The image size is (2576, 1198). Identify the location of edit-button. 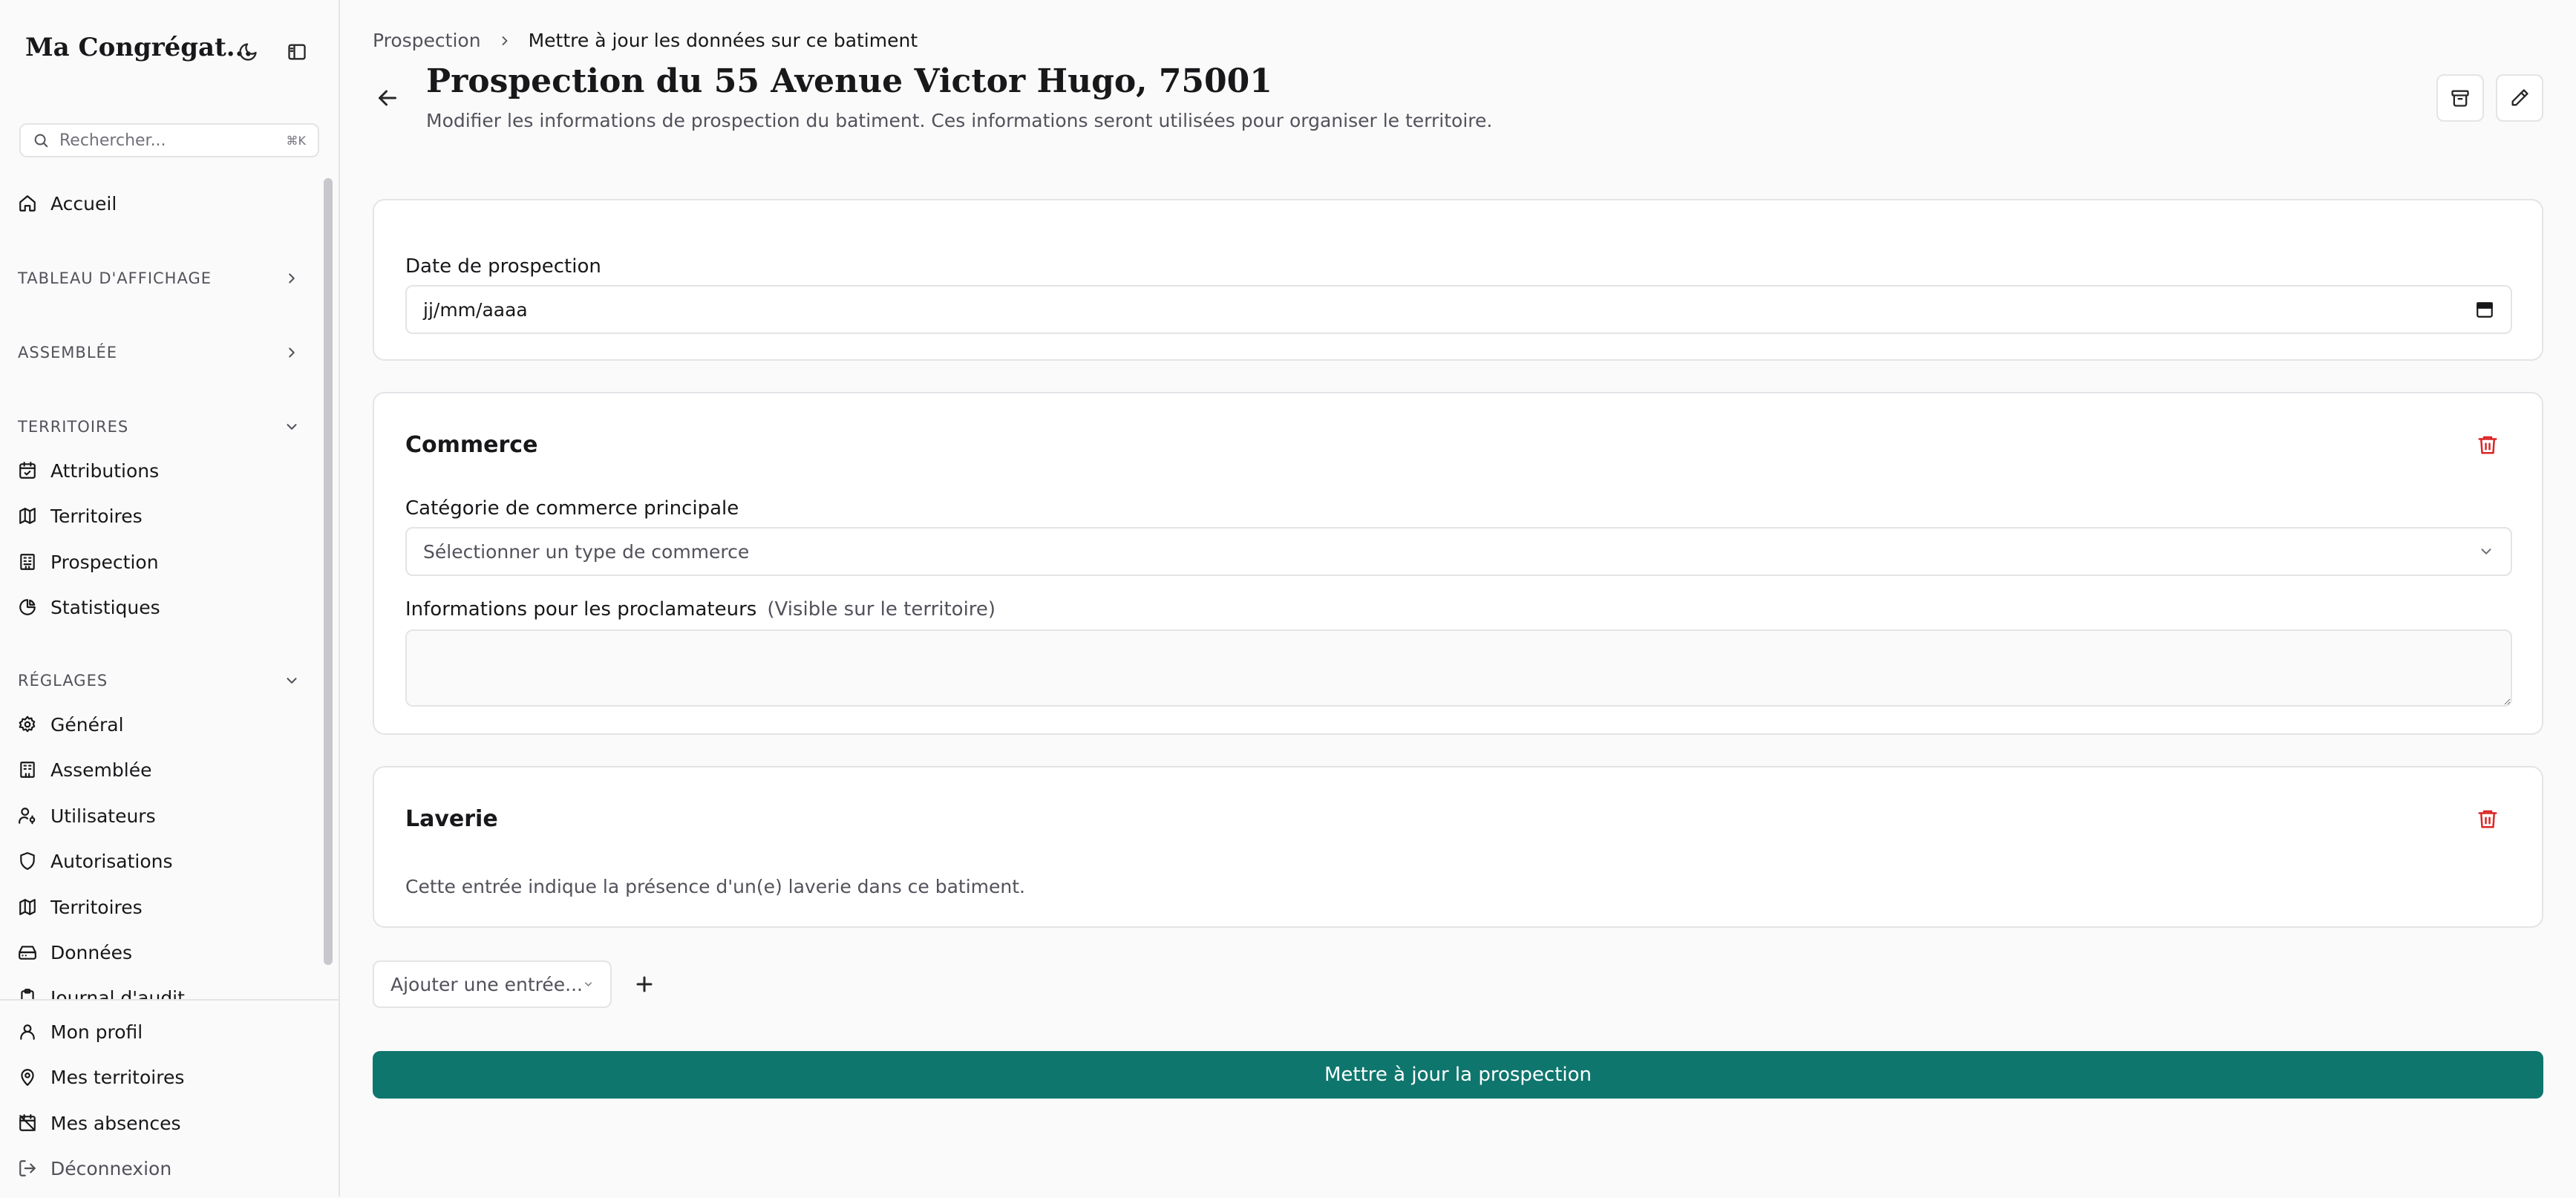
(2519, 98).